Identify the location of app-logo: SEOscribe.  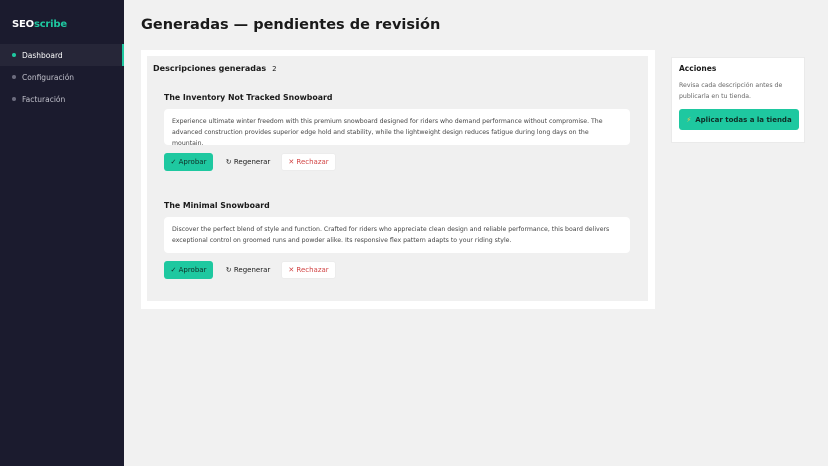
(39, 24).